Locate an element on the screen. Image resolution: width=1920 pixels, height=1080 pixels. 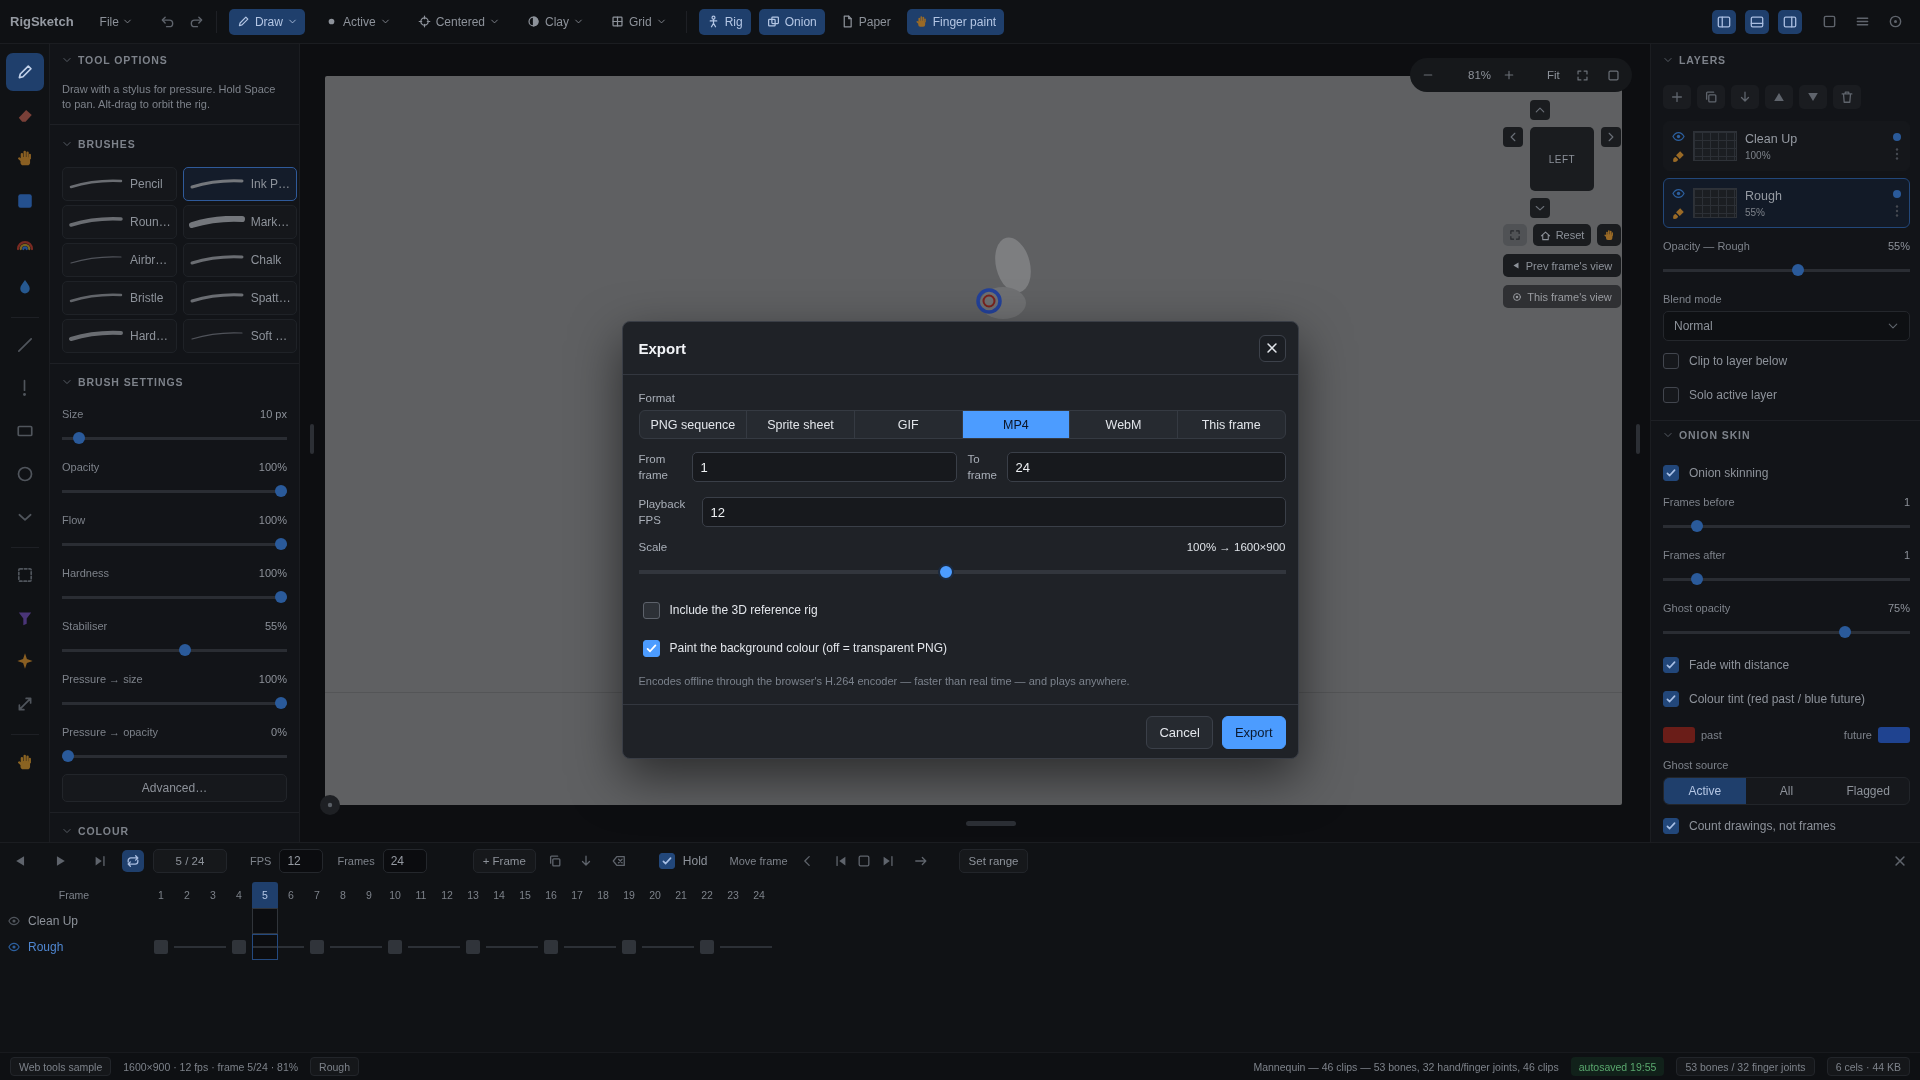
frame-number: 9 is located at coordinates (369, 895).